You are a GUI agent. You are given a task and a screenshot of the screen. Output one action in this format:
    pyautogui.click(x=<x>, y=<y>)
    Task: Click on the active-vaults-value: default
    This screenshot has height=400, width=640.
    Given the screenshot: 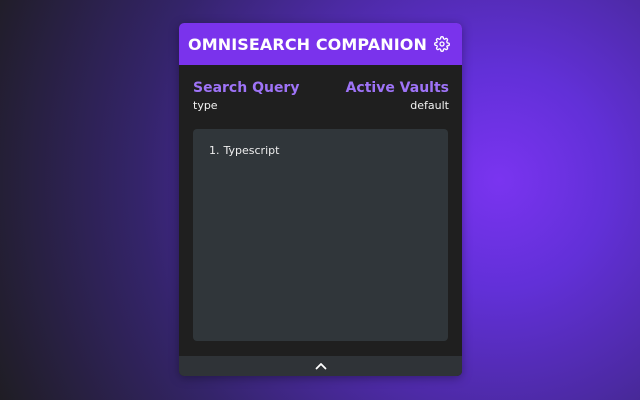 What is the action you would take?
    pyautogui.click(x=429, y=105)
    